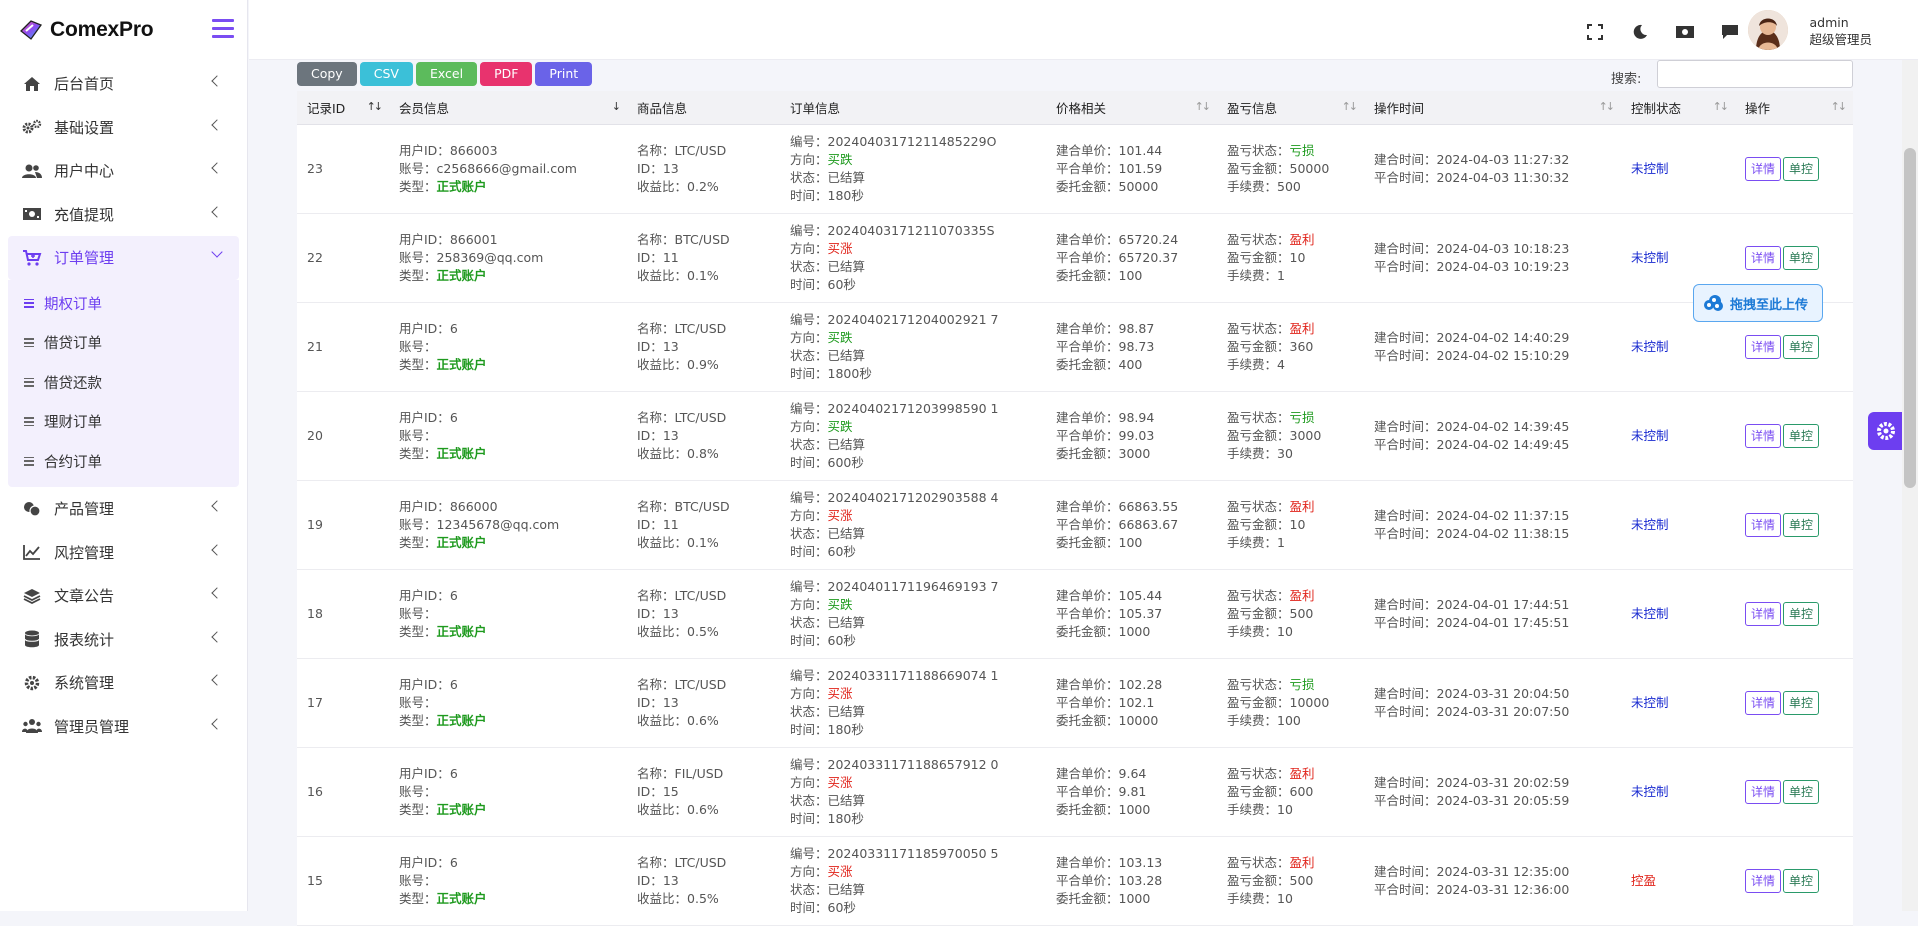  What do you see at coordinates (1758, 303) in the screenshot?
I see `upload-drop-zone: 拖拽至此上传` at bounding box center [1758, 303].